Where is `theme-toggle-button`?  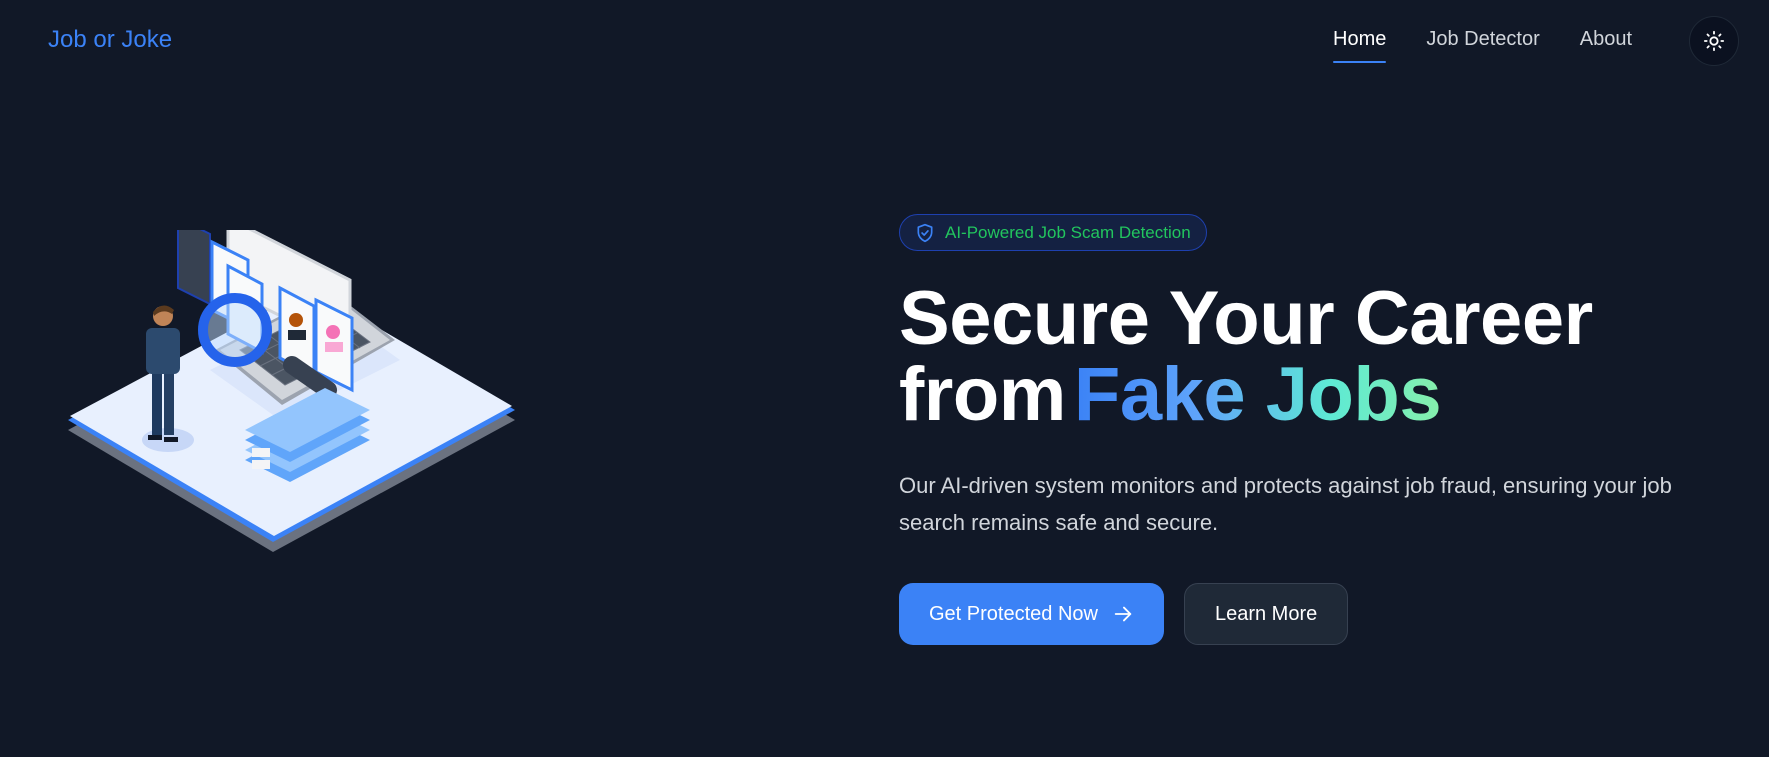 theme-toggle-button is located at coordinates (1714, 41).